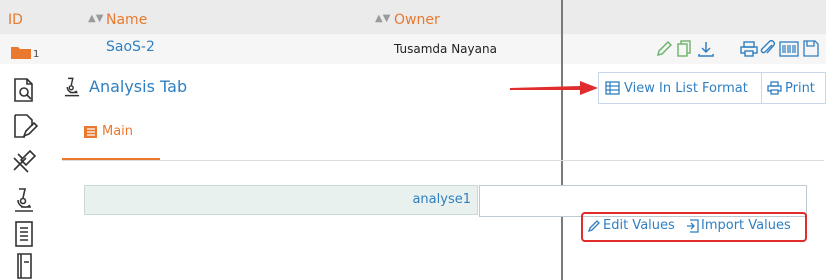 This screenshot has height=280, width=826. What do you see at coordinates (811, 49) in the screenshot?
I see `save-icon` at bounding box center [811, 49].